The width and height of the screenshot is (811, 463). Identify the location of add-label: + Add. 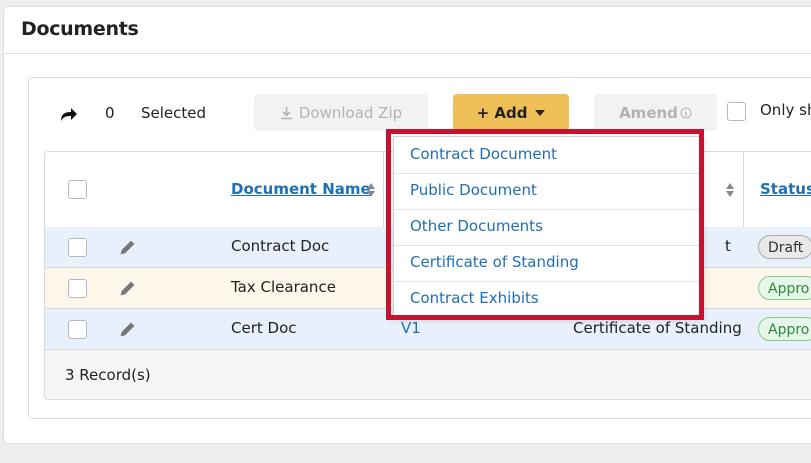
(502, 112).